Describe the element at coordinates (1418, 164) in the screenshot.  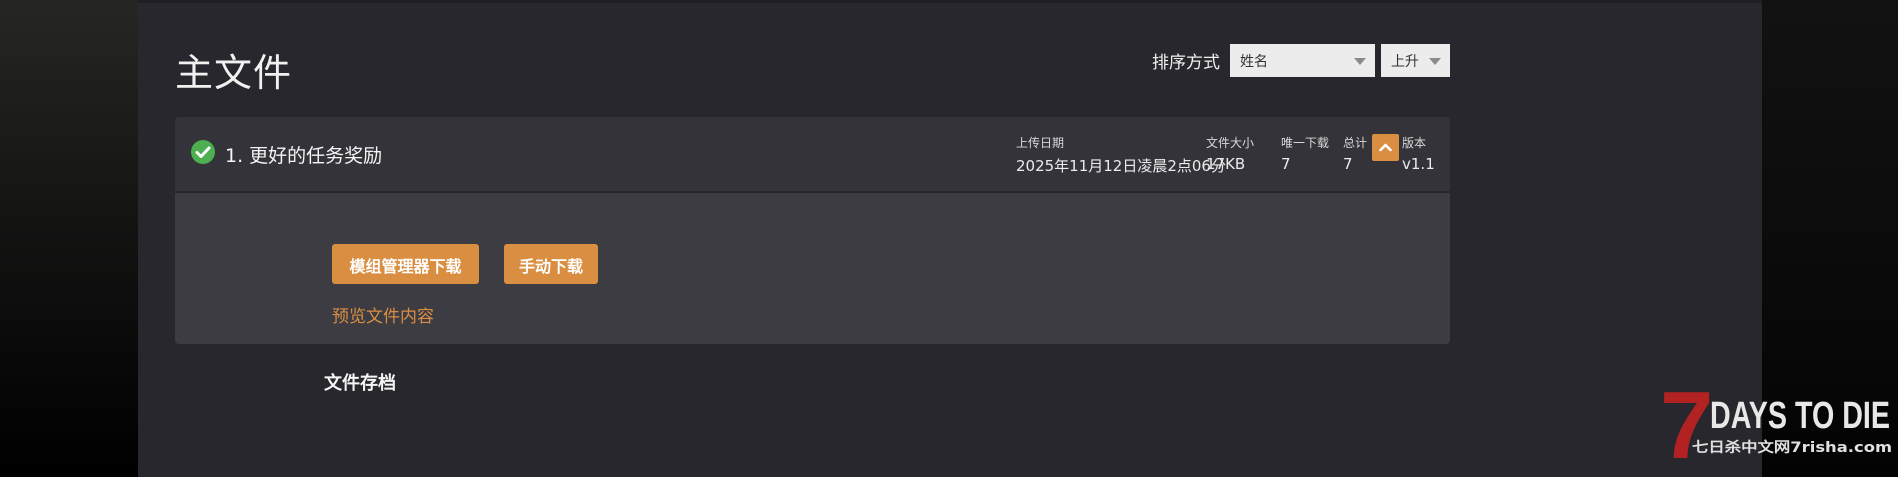
I see `version-value: v1.1` at that location.